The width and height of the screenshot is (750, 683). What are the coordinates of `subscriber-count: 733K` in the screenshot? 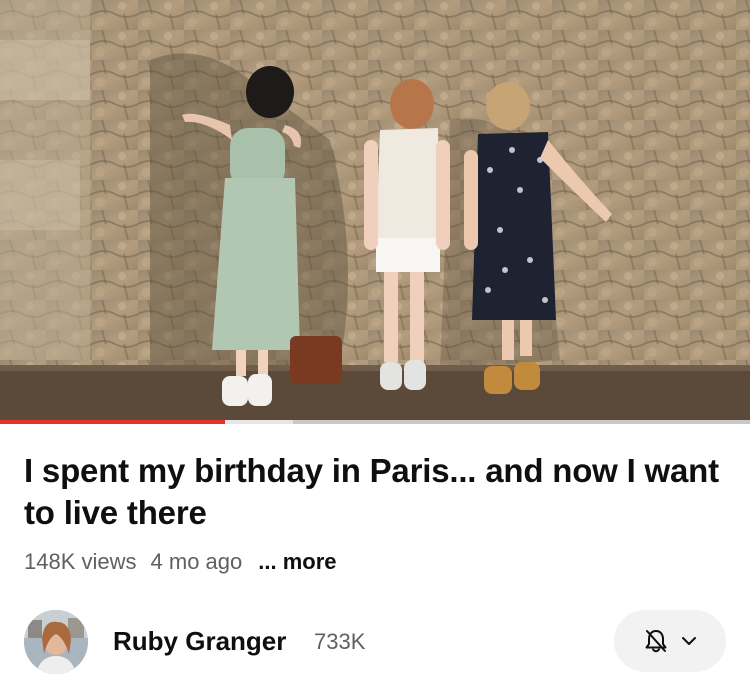 It's located at (340, 641).